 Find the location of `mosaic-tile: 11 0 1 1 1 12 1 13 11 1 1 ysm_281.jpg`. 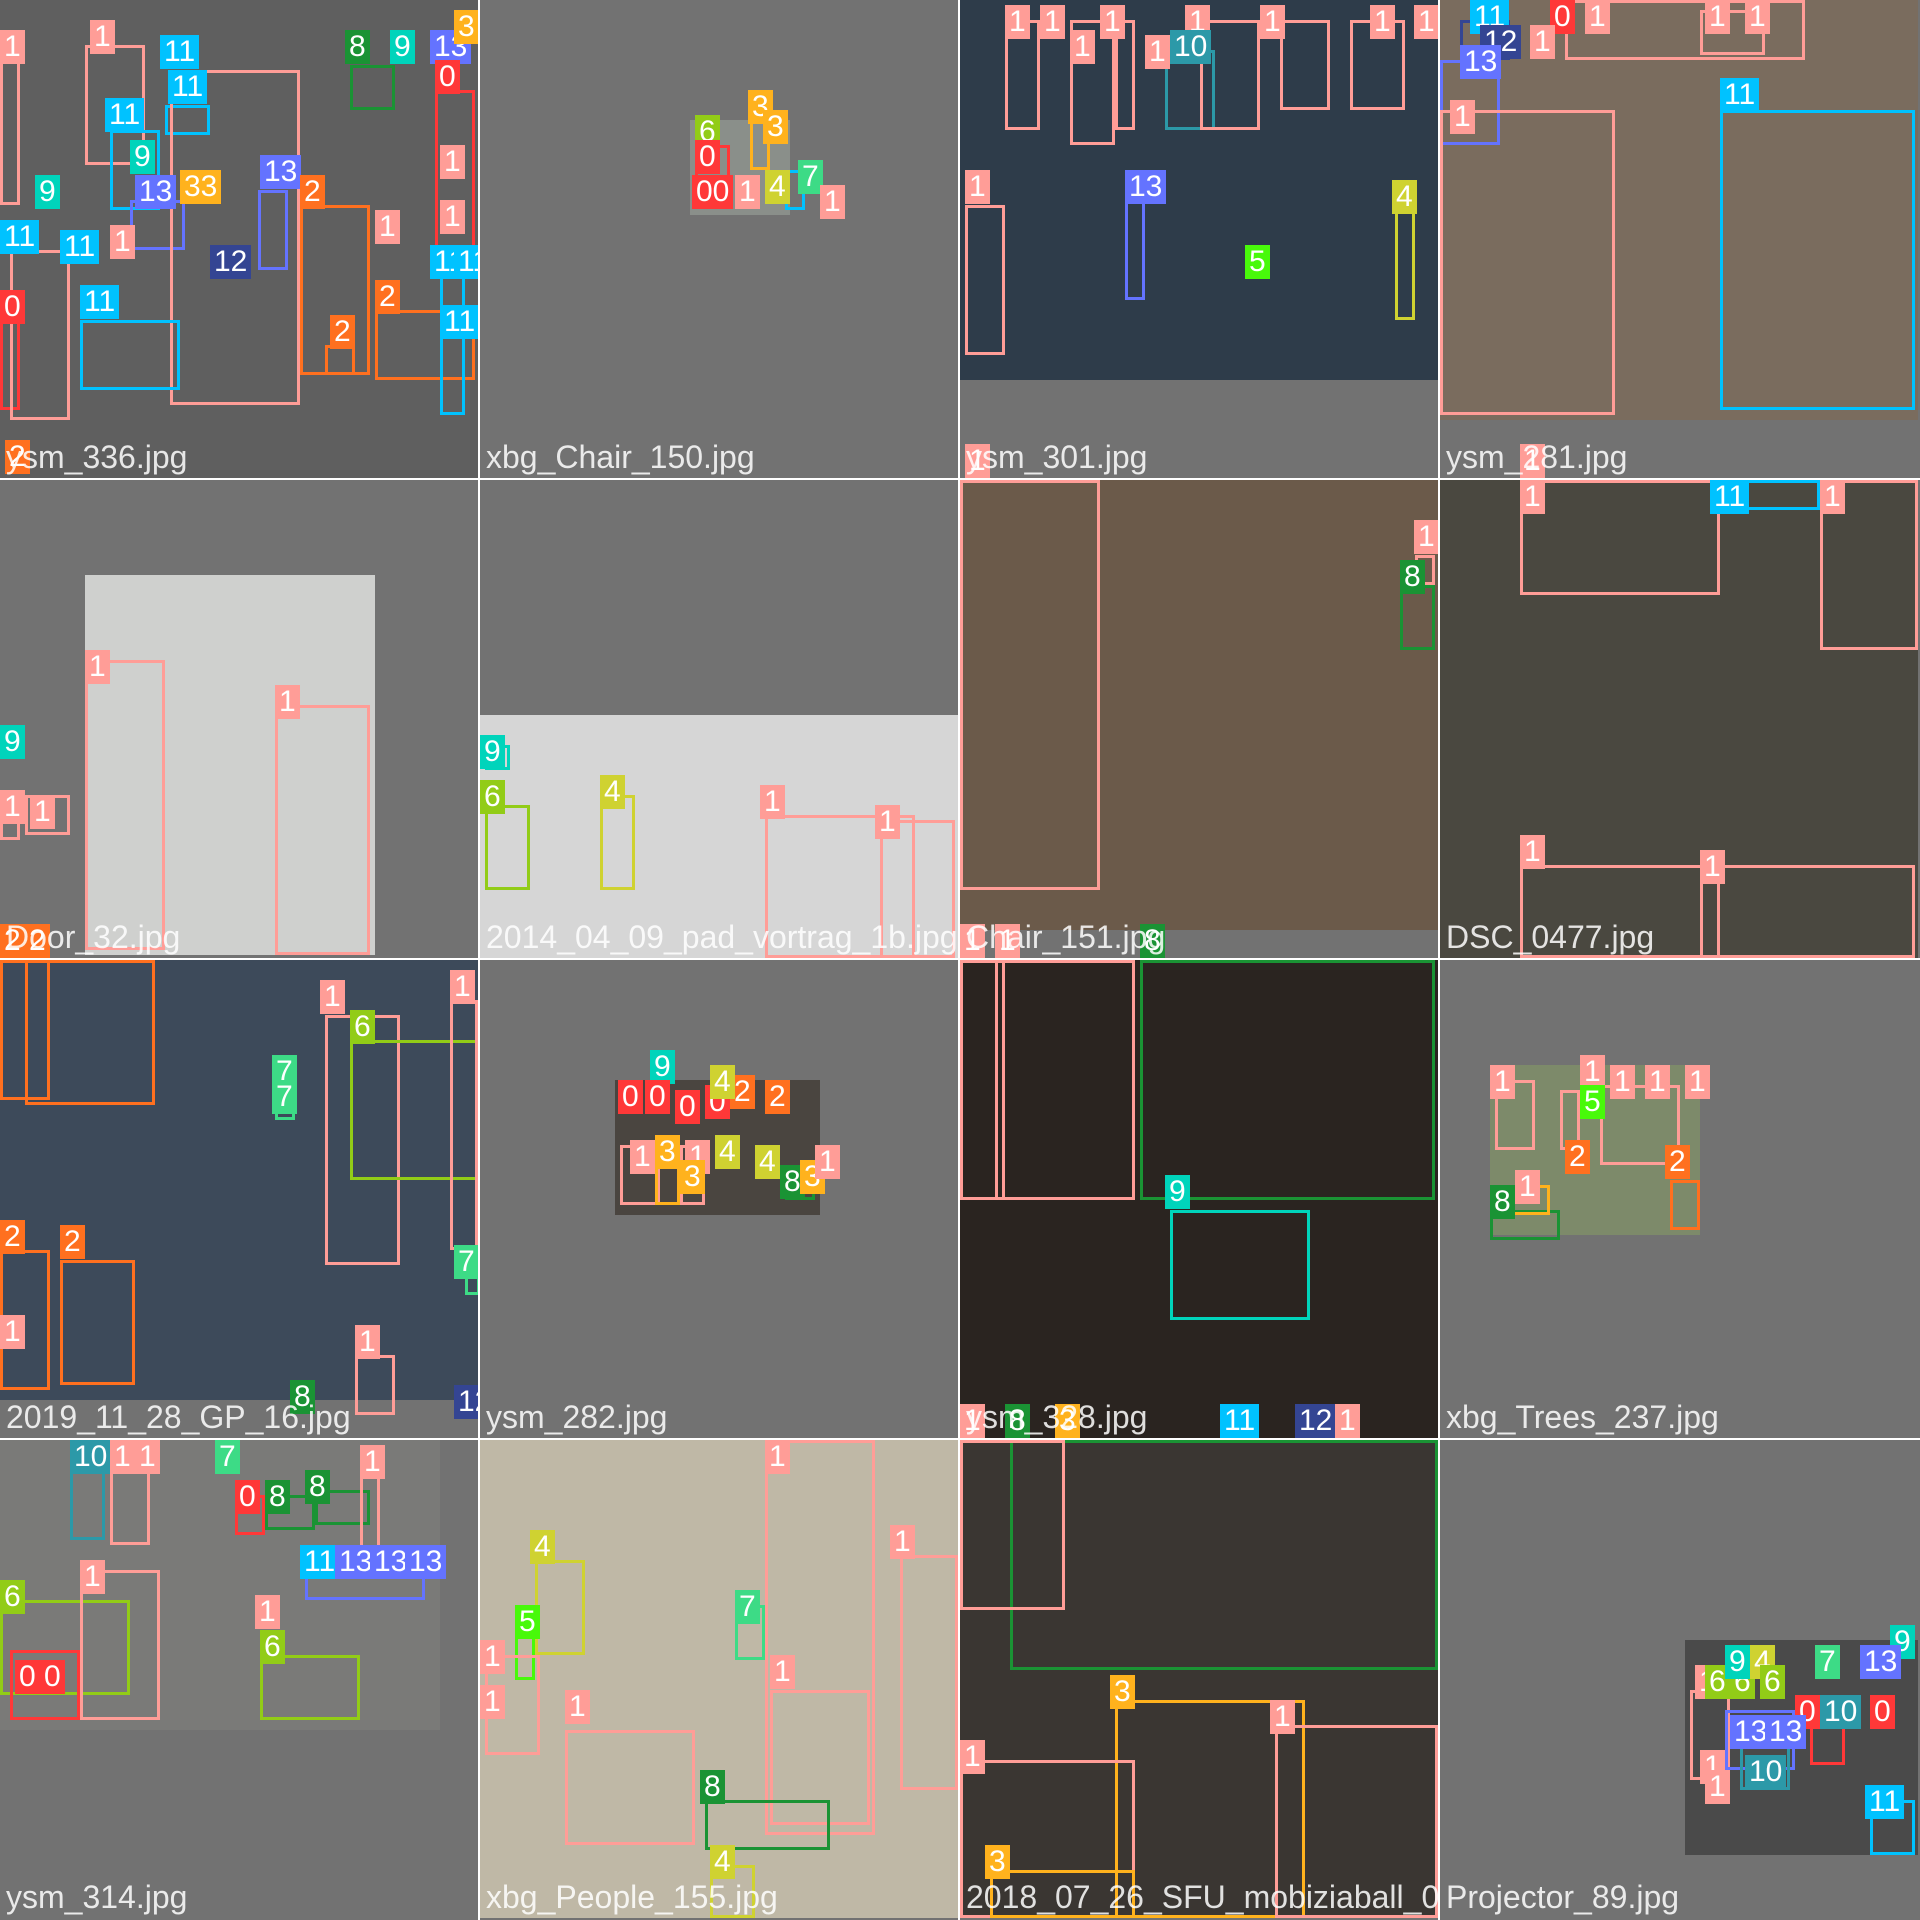

mosaic-tile: 11 0 1 1 1 12 1 13 11 1 1 ysm_281.jpg is located at coordinates (1679, 239).